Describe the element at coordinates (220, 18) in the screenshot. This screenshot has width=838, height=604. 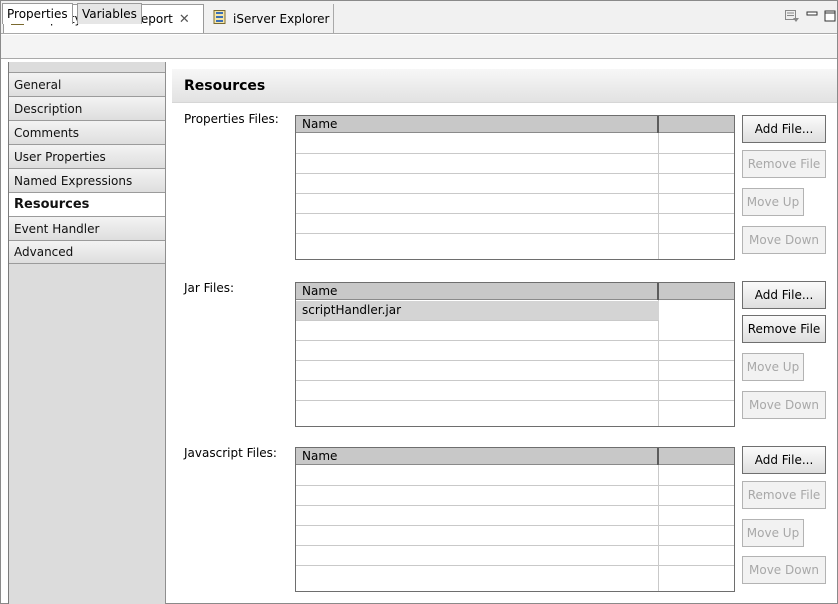
I see `iserver-explorer-icon` at that location.